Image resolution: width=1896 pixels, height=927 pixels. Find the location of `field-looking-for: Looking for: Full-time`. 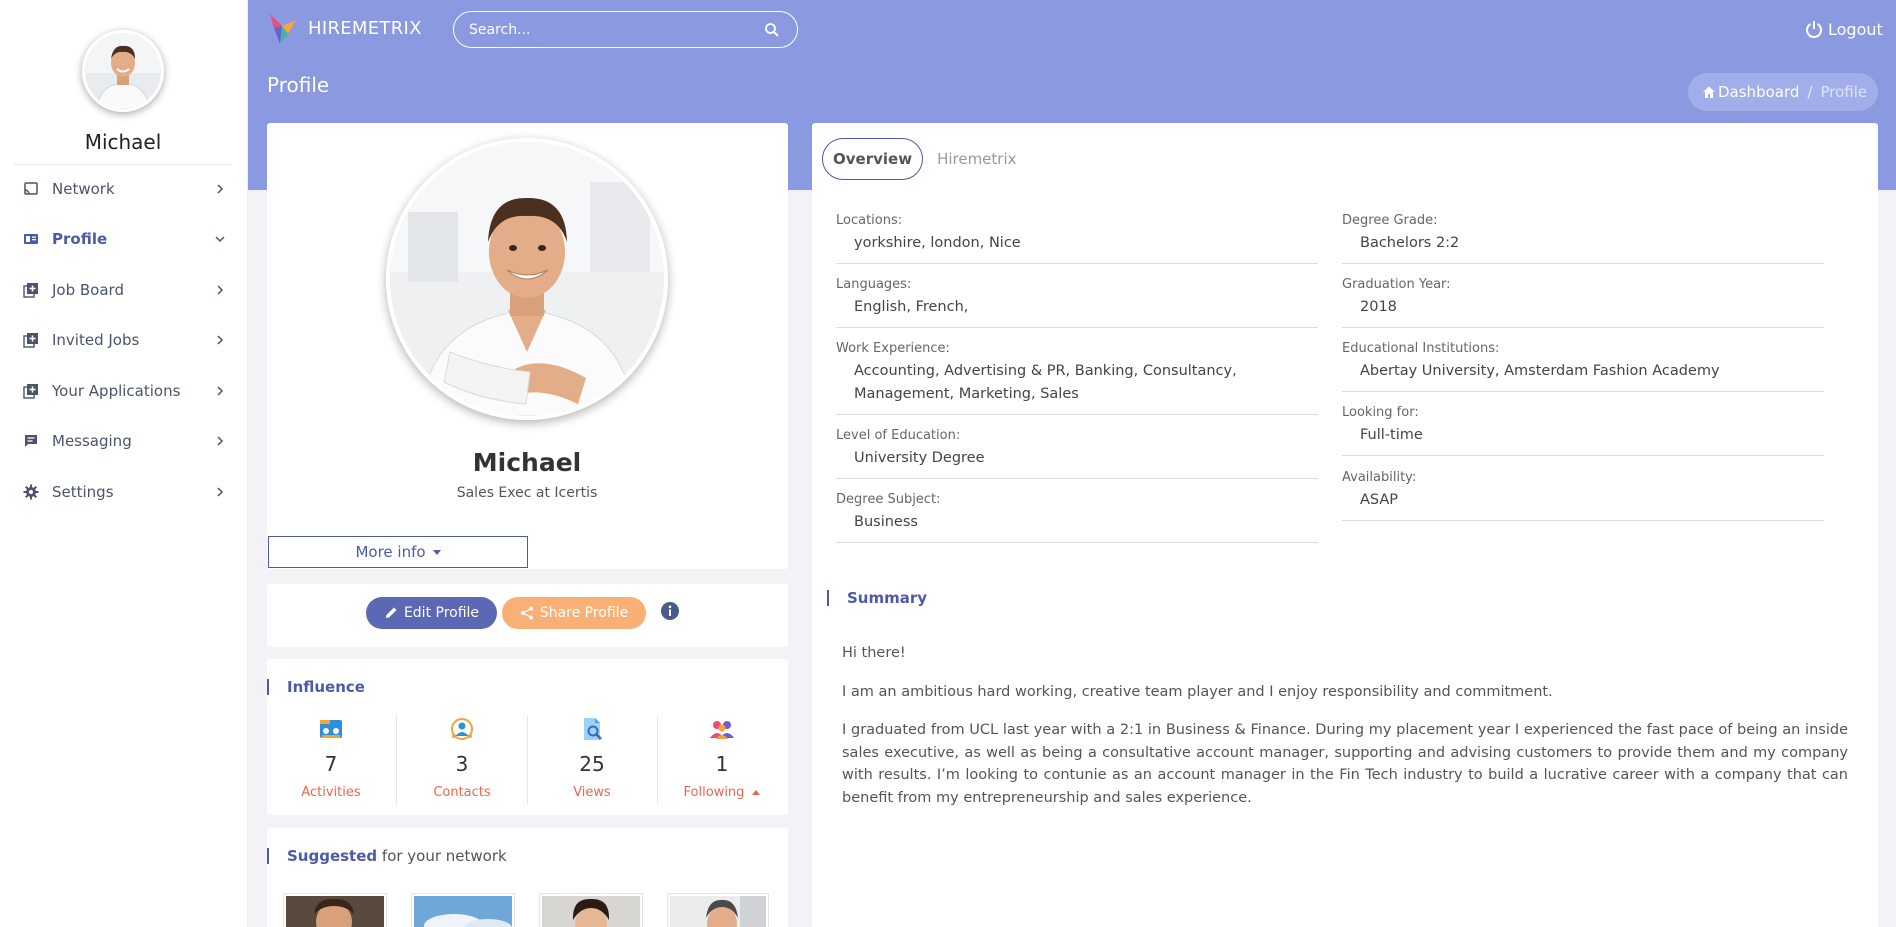

field-looking-for: Looking for: Full-time is located at coordinates (1583, 430).